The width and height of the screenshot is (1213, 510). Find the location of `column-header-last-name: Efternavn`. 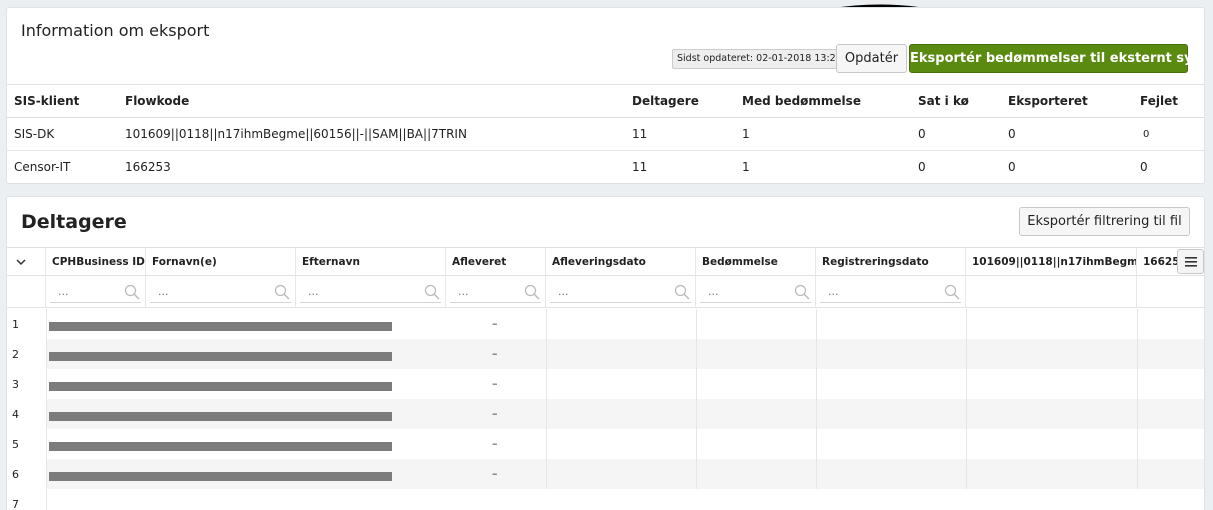

column-header-last-name: Efternavn is located at coordinates (371, 262).